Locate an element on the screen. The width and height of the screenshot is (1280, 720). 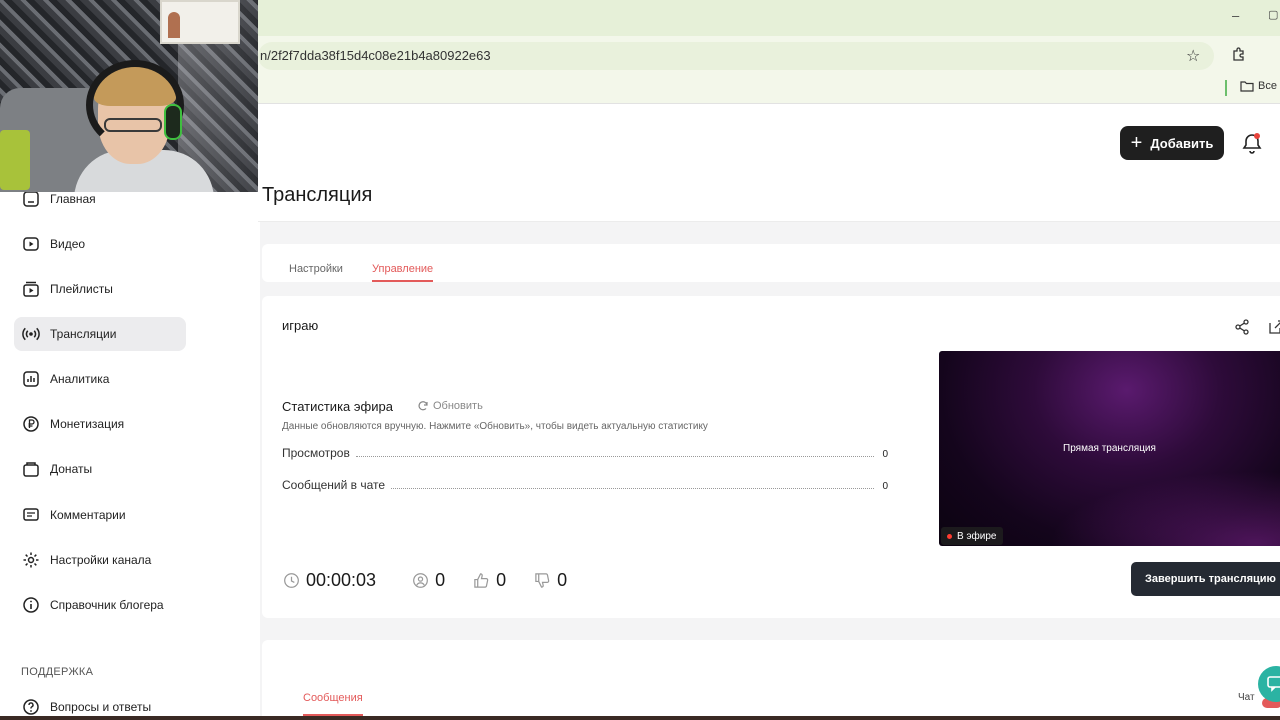
sidebar-item-analytics: Аналитика is located at coordinates (100, 379).